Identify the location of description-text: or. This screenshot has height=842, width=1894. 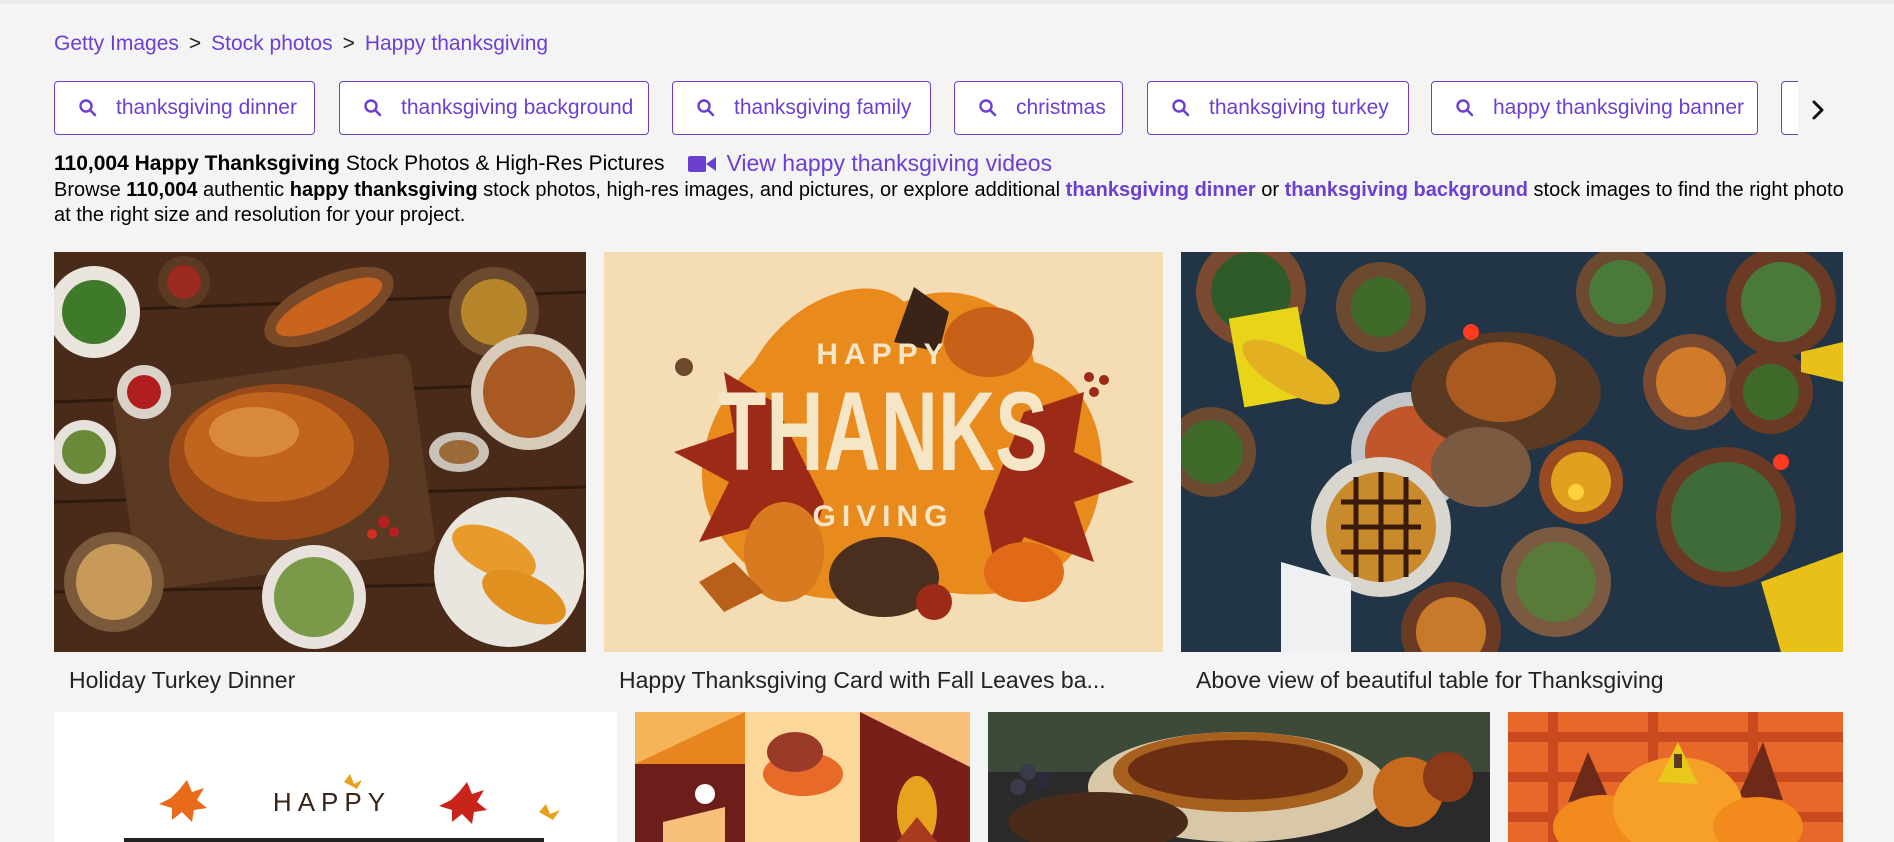
(1270, 190).